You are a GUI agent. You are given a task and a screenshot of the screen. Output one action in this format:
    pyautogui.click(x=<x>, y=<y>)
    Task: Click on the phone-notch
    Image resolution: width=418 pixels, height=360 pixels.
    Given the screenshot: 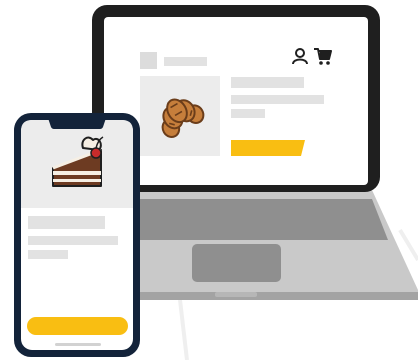 What is the action you would take?
    pyautogui.click(x=77, y=123)
    